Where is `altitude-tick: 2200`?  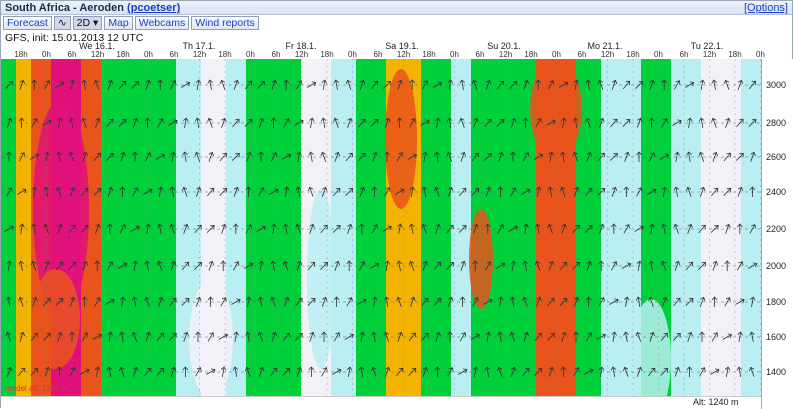
altitude-tick: 2200 is located at coordinates (776, 229).